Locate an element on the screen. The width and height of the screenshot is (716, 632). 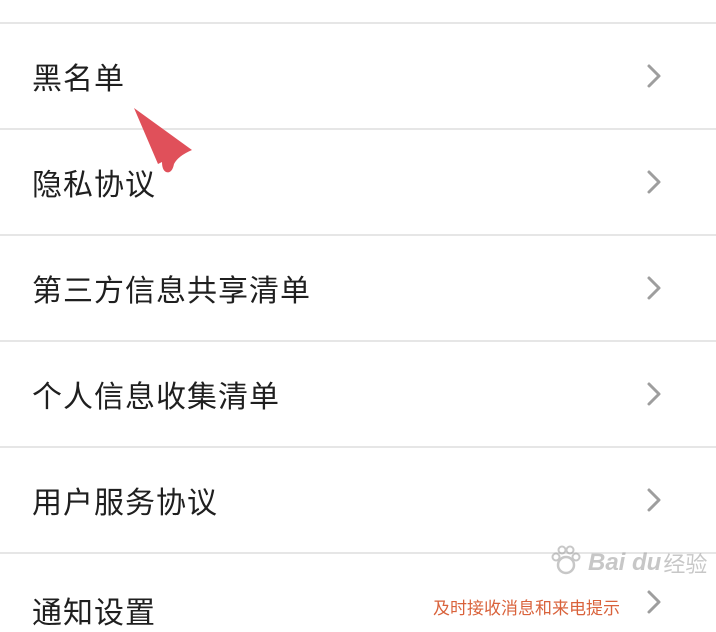
menu-item-label: 第三方信息共享清单 is located at coordinates (171, 291).